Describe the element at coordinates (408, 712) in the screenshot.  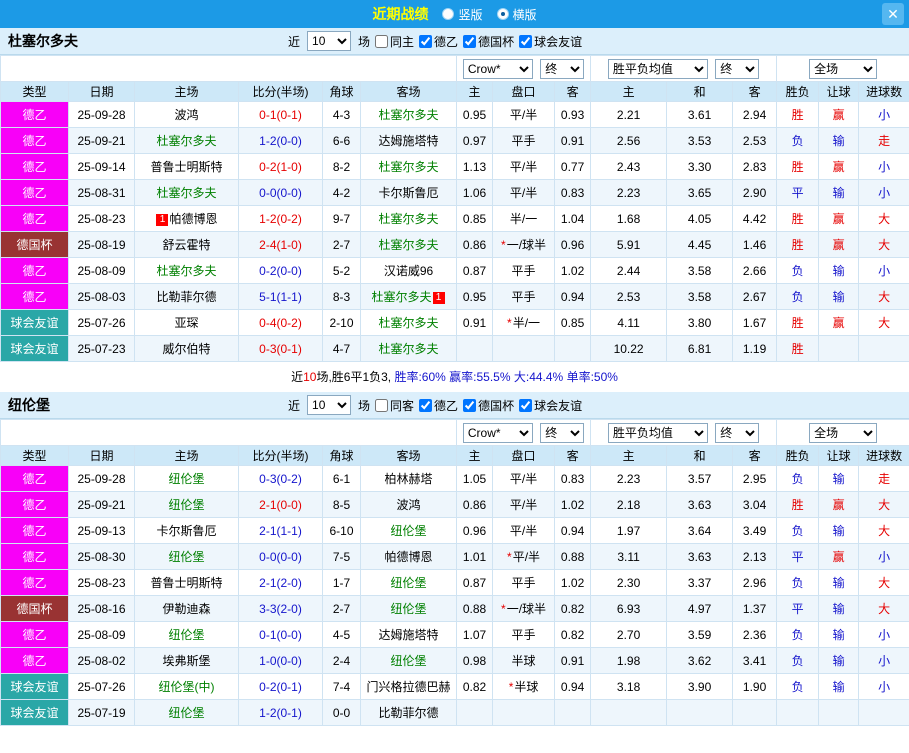
I see `away-team-cell: 比勒菲尔德` at that location.